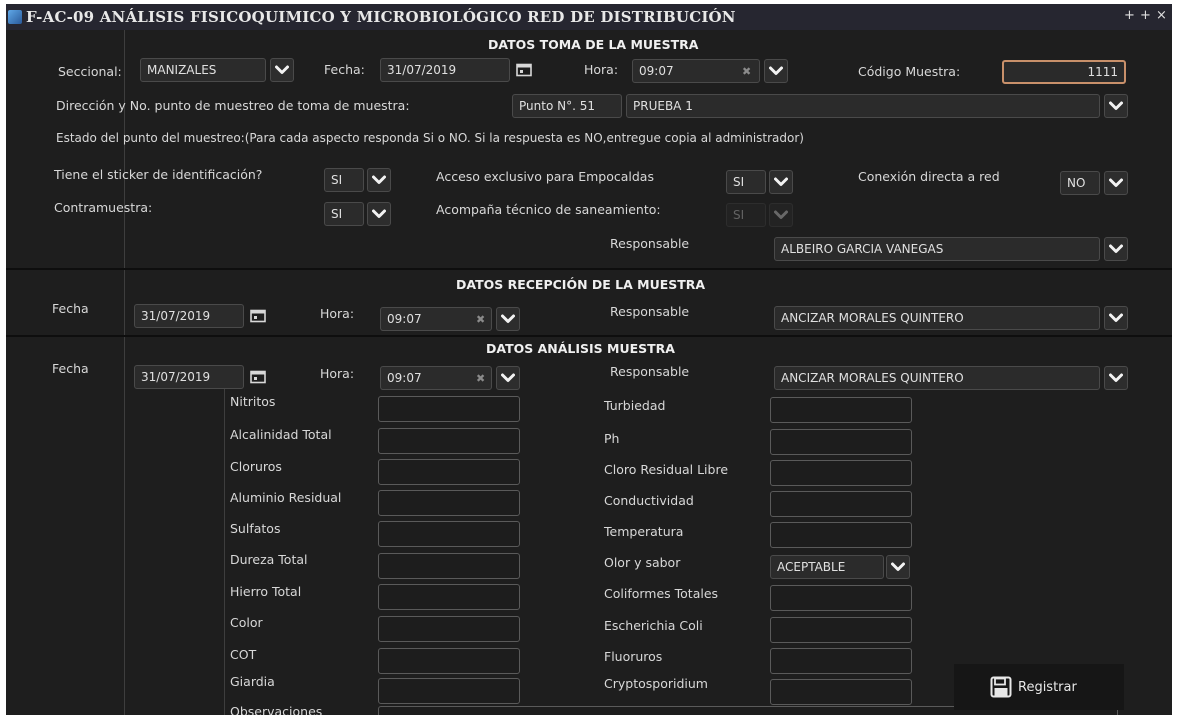  Describe the element at coordinates (189, 377) in the screenshot. I see `analisis-fecha-input: 31/07/2019` at that location.